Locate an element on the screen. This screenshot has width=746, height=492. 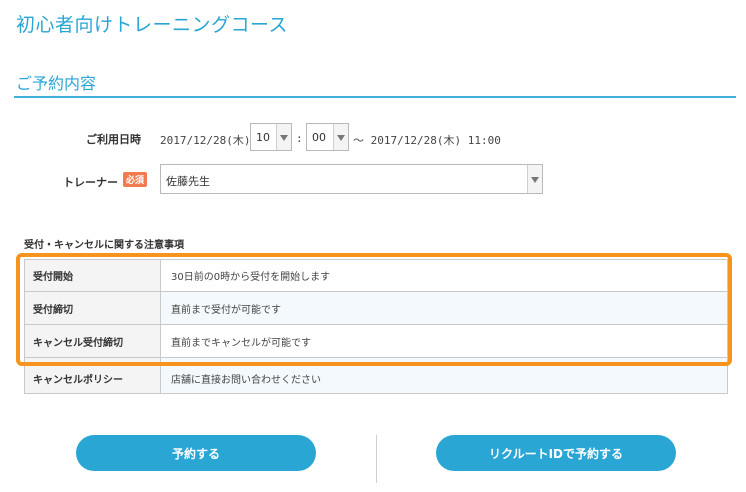
reserve-button: 予約する is located at coordinates (196, 453).